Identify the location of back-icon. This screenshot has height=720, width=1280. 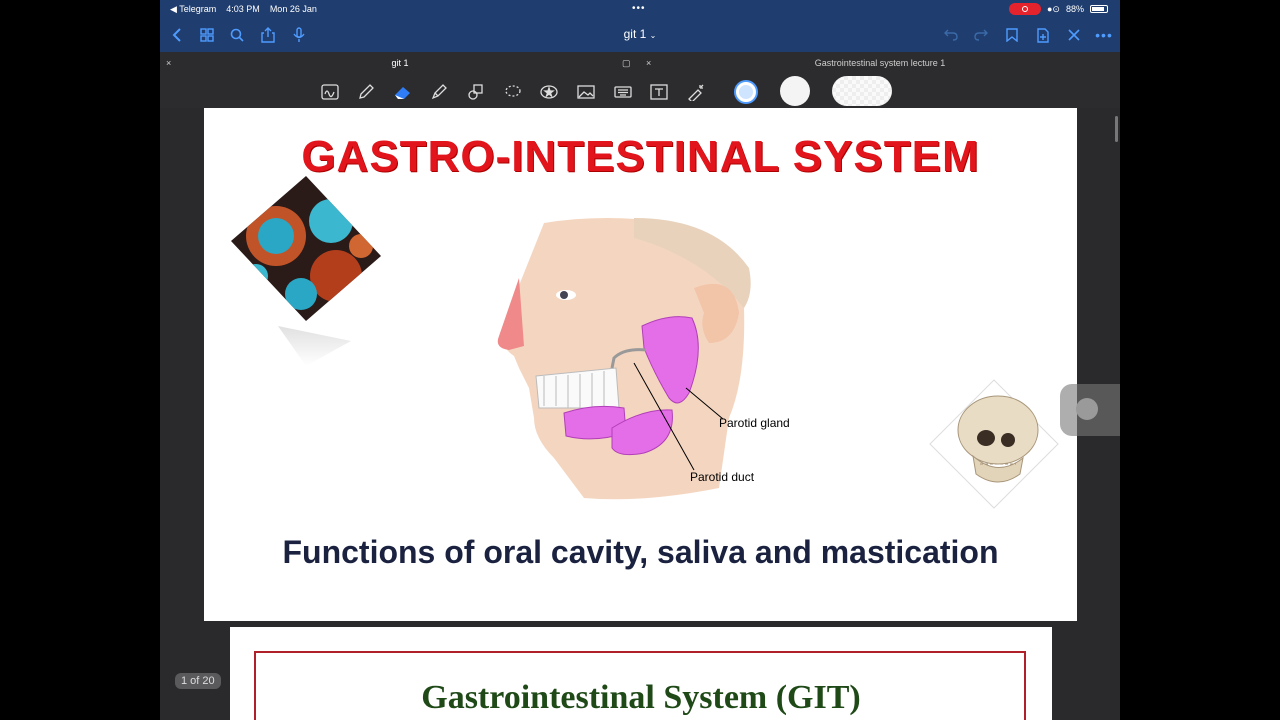
(177, 35).